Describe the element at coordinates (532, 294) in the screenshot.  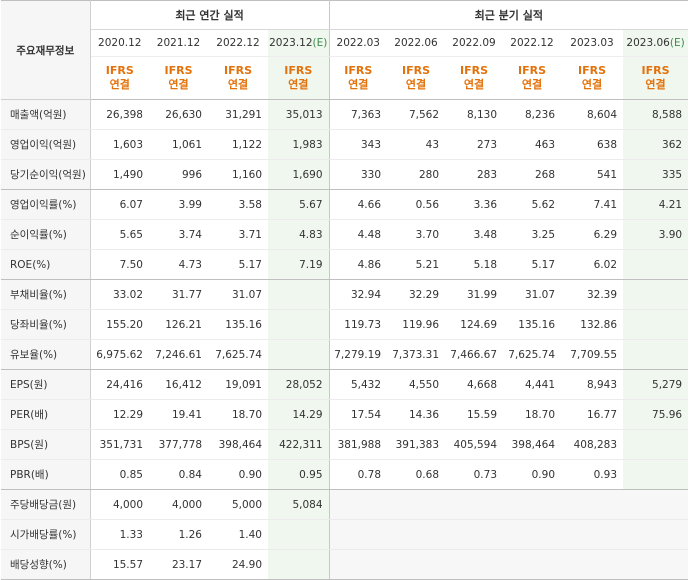
I see `value-cell: 31.07` at that location.